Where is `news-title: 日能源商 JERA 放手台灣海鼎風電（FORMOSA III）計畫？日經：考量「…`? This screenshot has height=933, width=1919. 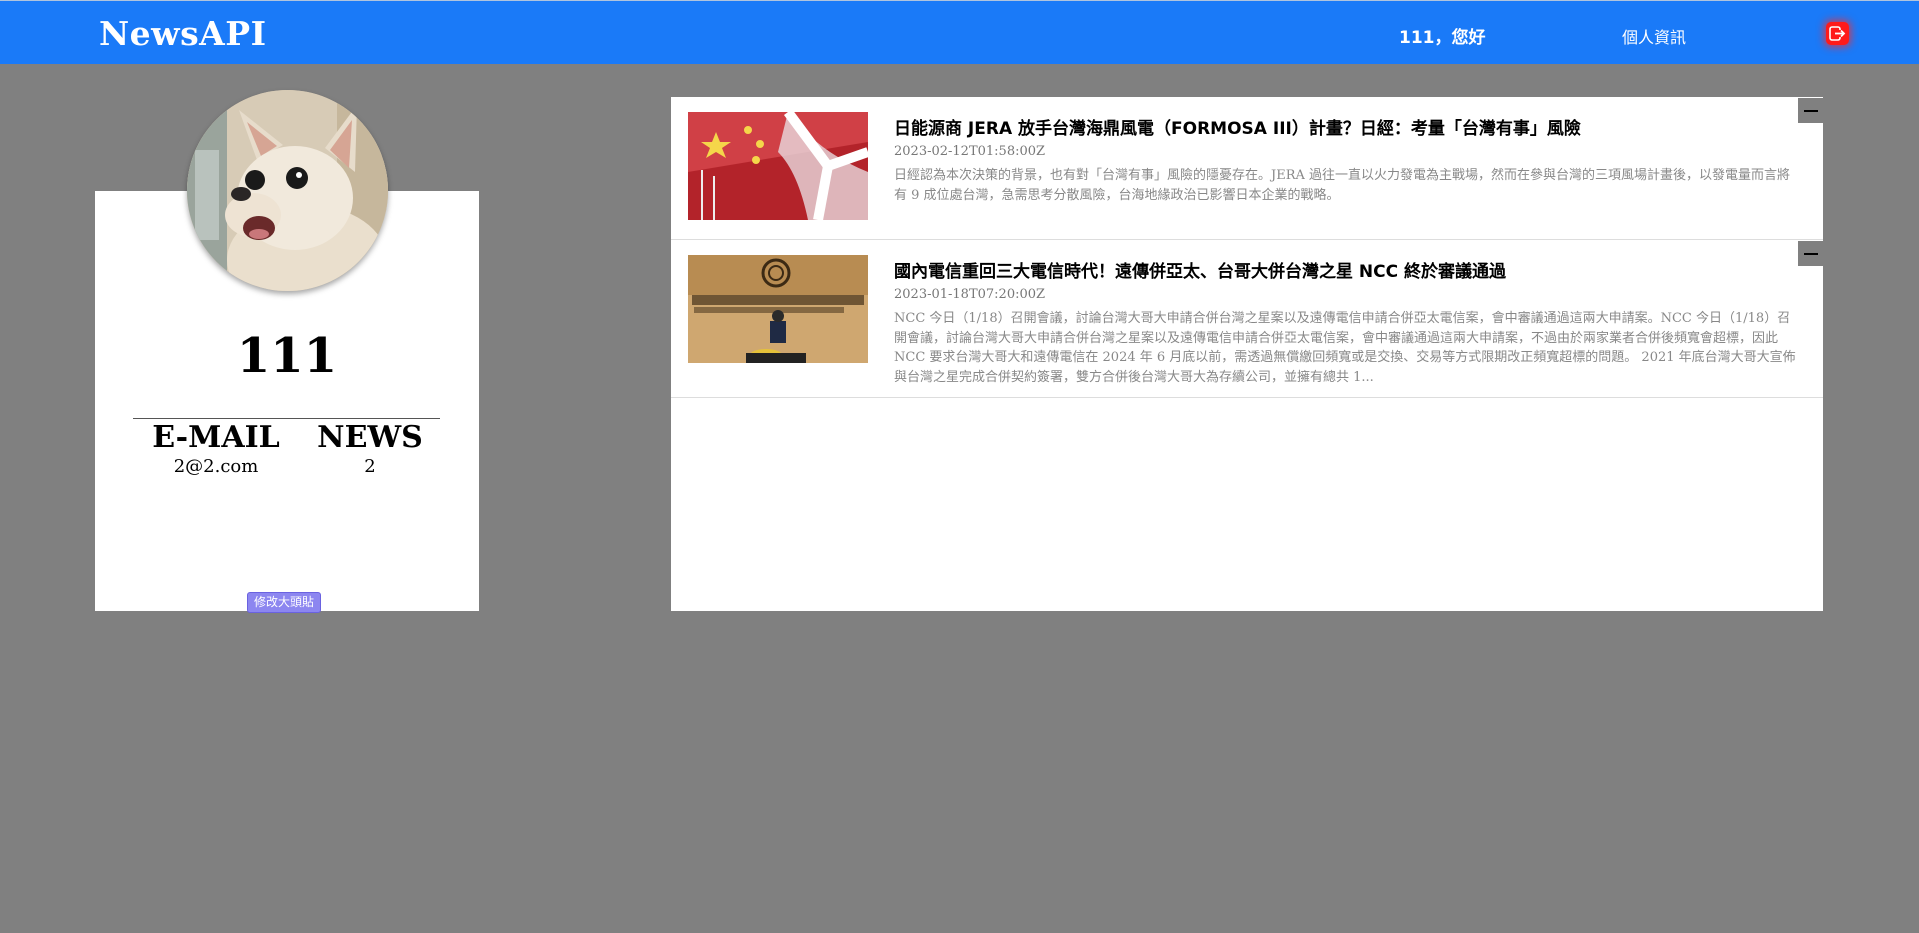 news-title: 日能源商 JERA 放手台灣海鼎風電（FORMOSA III）計畫？日經：考量「… is located at coordinates (1237, 126).